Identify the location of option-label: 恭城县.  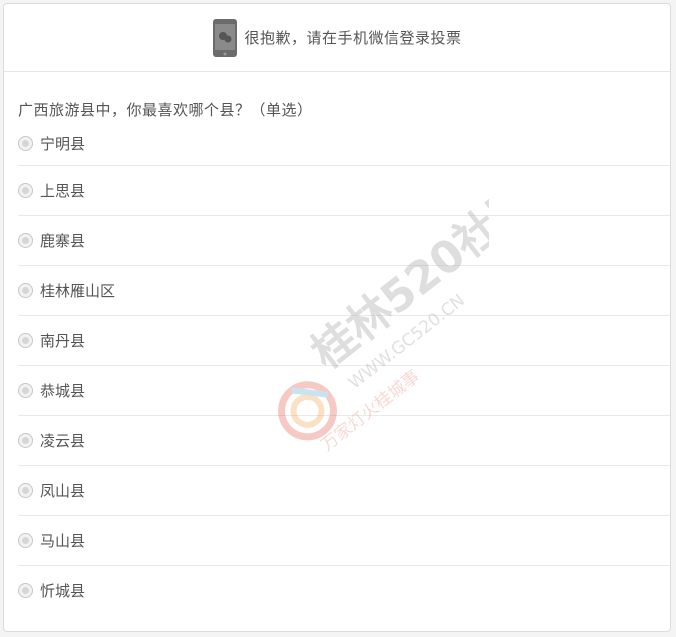
(63, 391).